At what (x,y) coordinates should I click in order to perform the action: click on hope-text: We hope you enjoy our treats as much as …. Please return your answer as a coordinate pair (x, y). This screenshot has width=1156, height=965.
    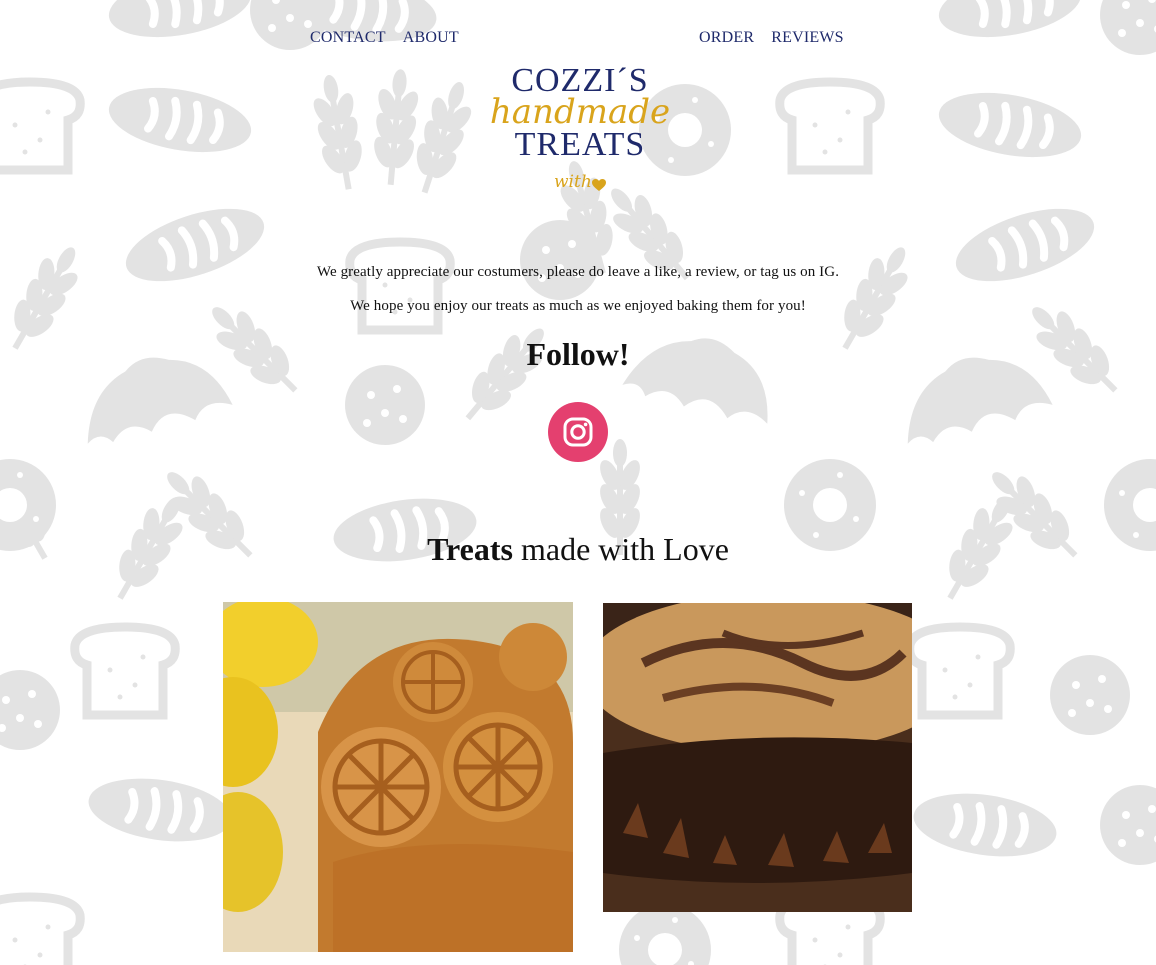
    Looking at the image, I should click on (578, 306).